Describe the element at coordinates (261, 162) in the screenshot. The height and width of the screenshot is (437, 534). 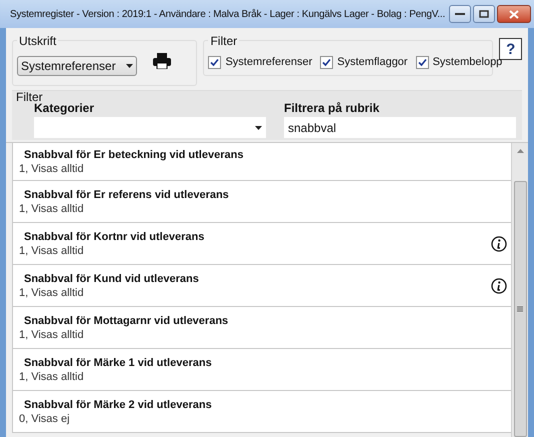
I see `list-row: Snabbval för Er beteckning vid utleverans 1, Visas alltid` at that location.